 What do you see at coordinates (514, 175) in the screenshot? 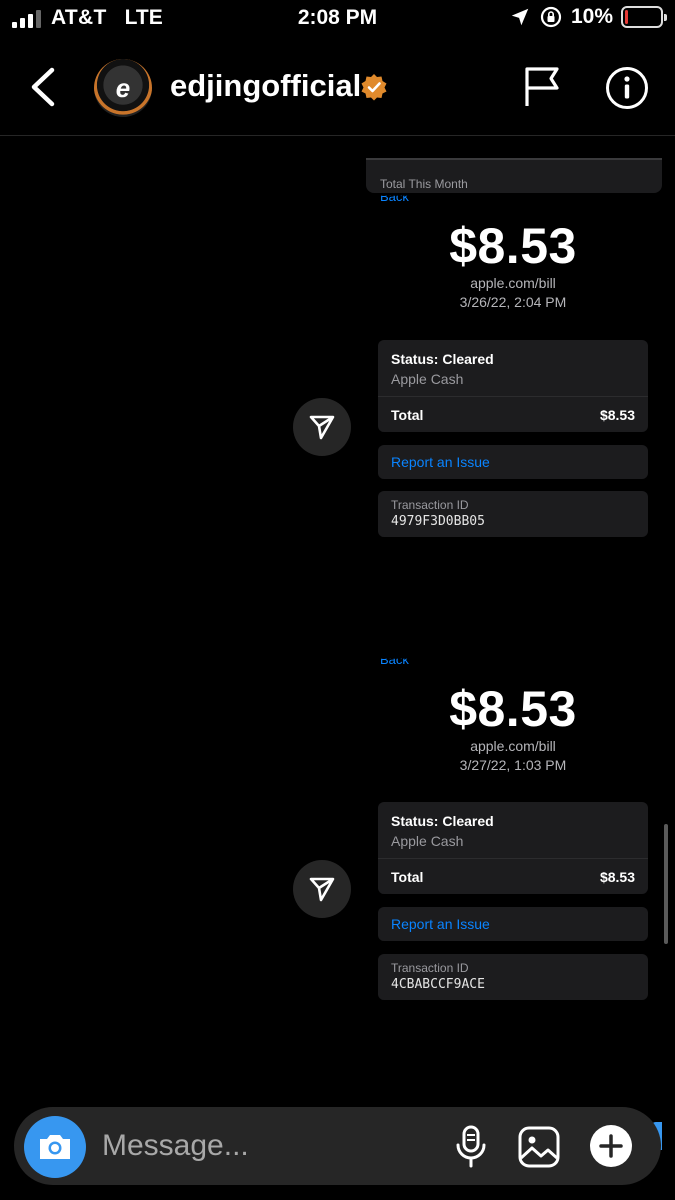
I see `previous-payment-card: Total This Month` at bounding box center [514, 175].